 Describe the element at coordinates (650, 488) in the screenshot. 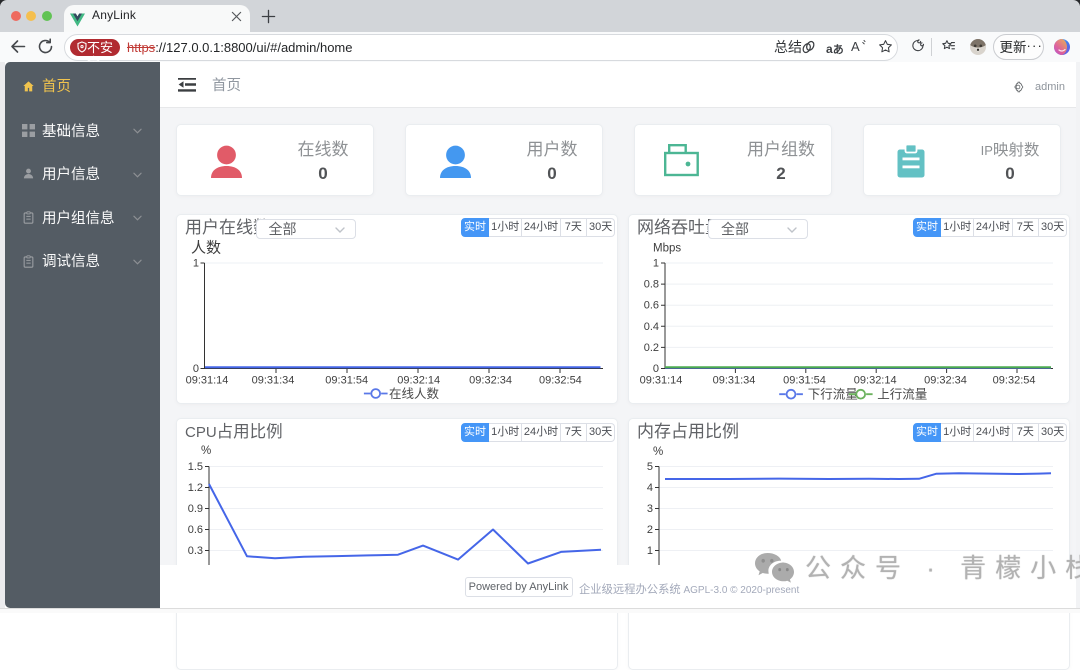

I see `svg-text: 4` at that location.